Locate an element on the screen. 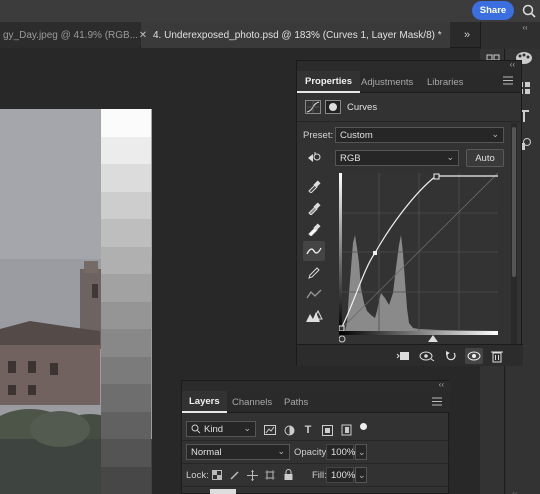  fill-field: 100% is located at coordinates (341, 475).